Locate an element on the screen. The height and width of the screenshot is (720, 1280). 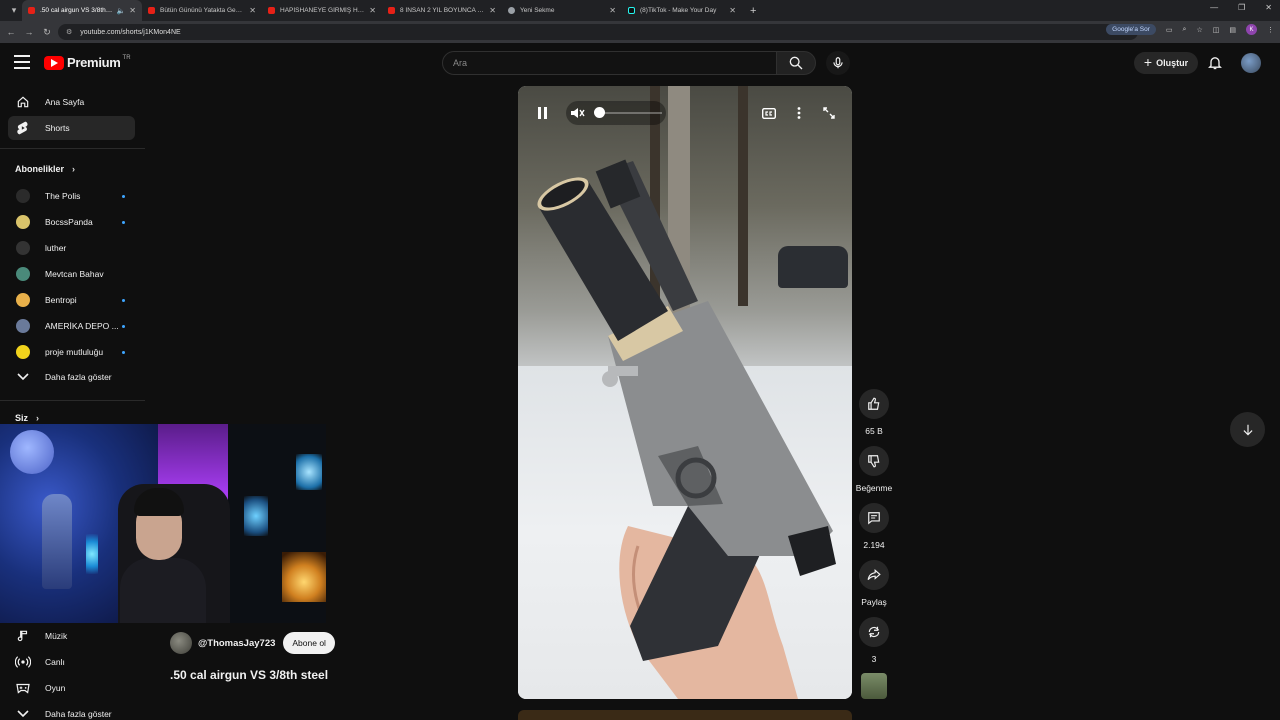
subscriptions-header: Abonelikler › is located at coordinates (45, 169).